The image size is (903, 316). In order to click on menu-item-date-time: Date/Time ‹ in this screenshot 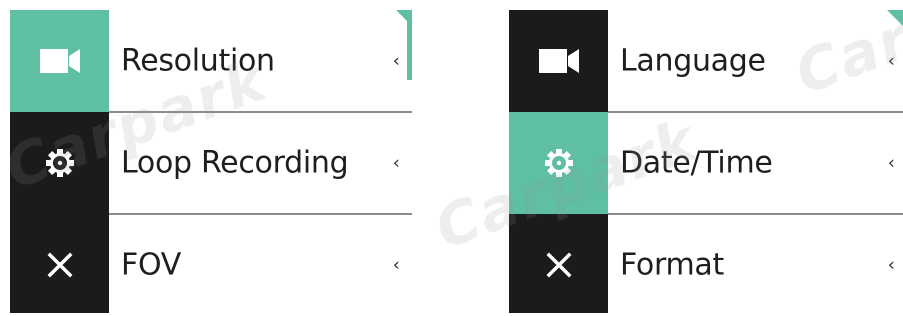, I will do `click(755, 163)`.